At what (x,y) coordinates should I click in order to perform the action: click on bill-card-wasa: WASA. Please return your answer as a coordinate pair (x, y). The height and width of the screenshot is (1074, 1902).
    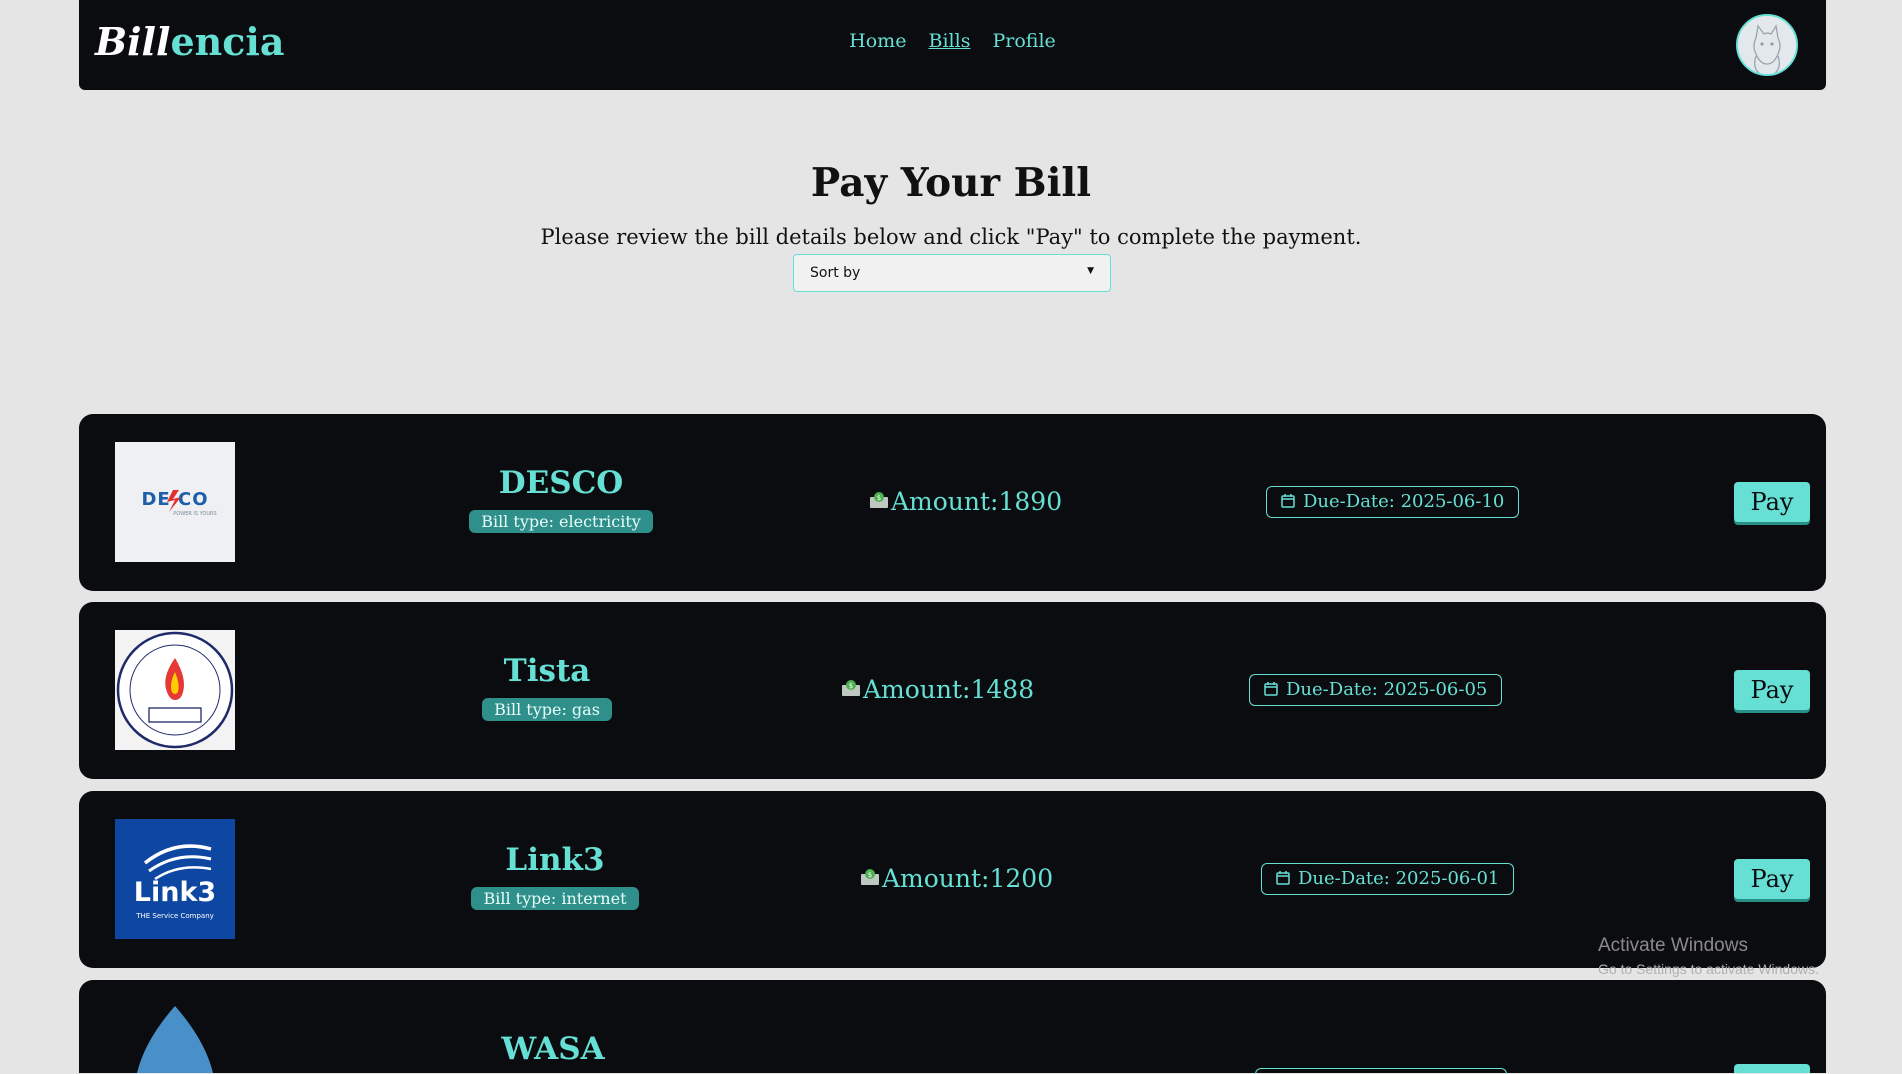
    Looking at the image, I should click on (952, 1027).